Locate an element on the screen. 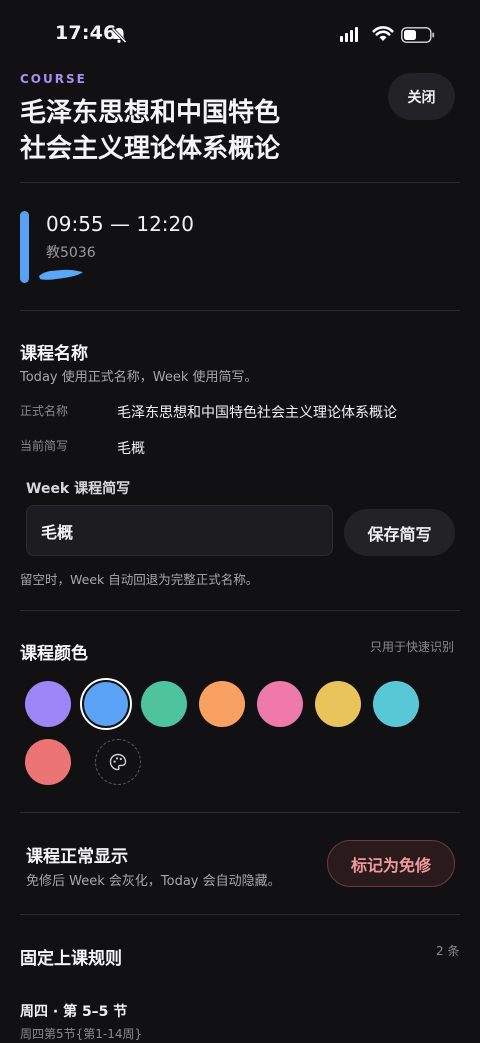 Image resolution: width=480 pixels, height=1043 pixels. save-abbr-button: 保存简写 is located at coordinates (399, 532).